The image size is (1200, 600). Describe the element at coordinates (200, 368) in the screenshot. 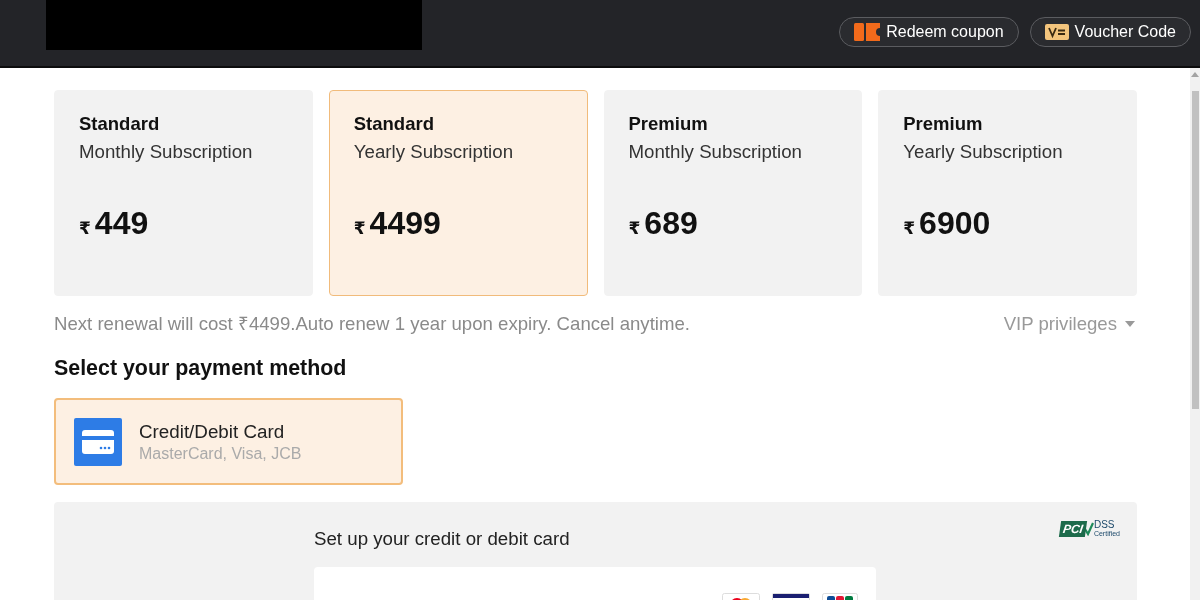

I see `section-heading: Select your payment method` at that location.